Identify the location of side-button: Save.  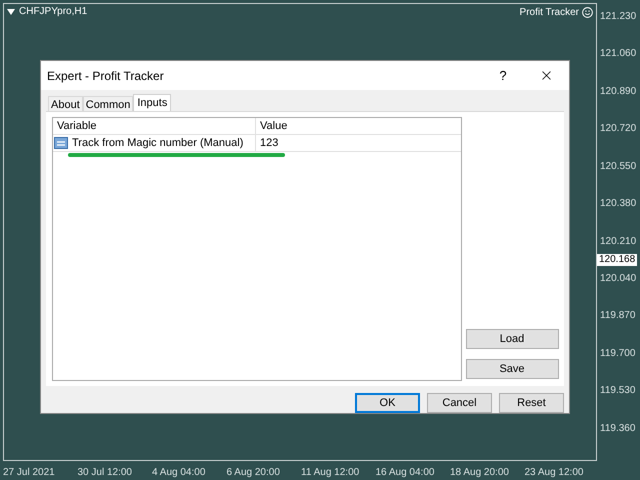
(512, 369).